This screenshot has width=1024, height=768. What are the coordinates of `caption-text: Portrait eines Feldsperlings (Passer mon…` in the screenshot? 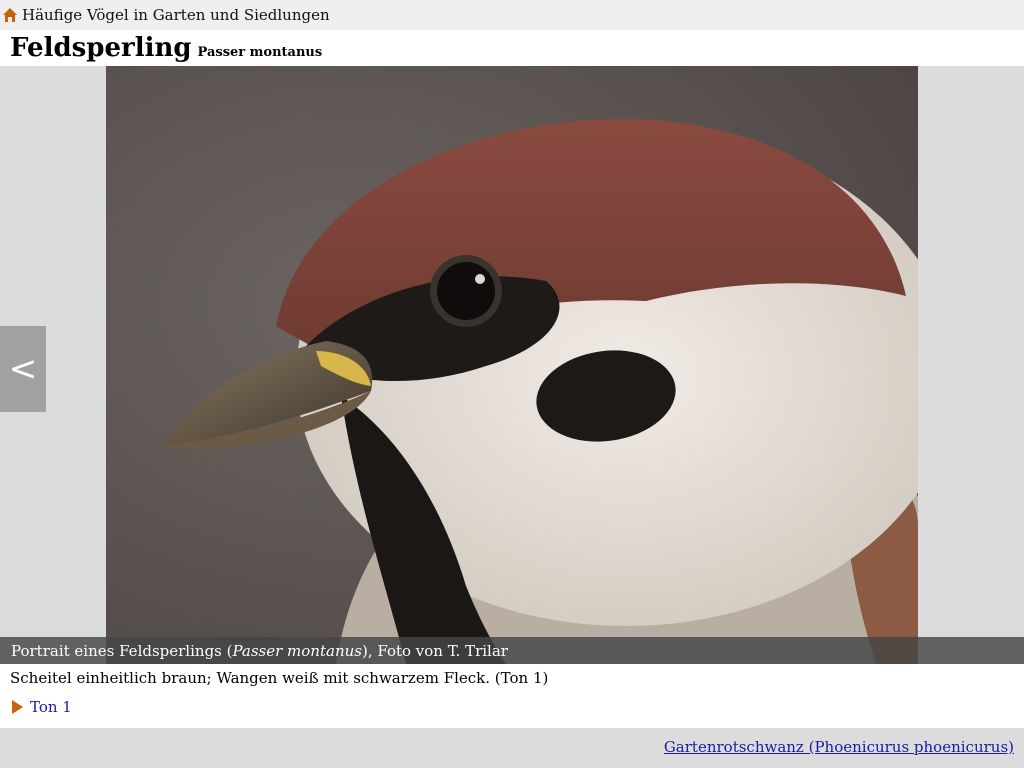 It's located at (254, 651).